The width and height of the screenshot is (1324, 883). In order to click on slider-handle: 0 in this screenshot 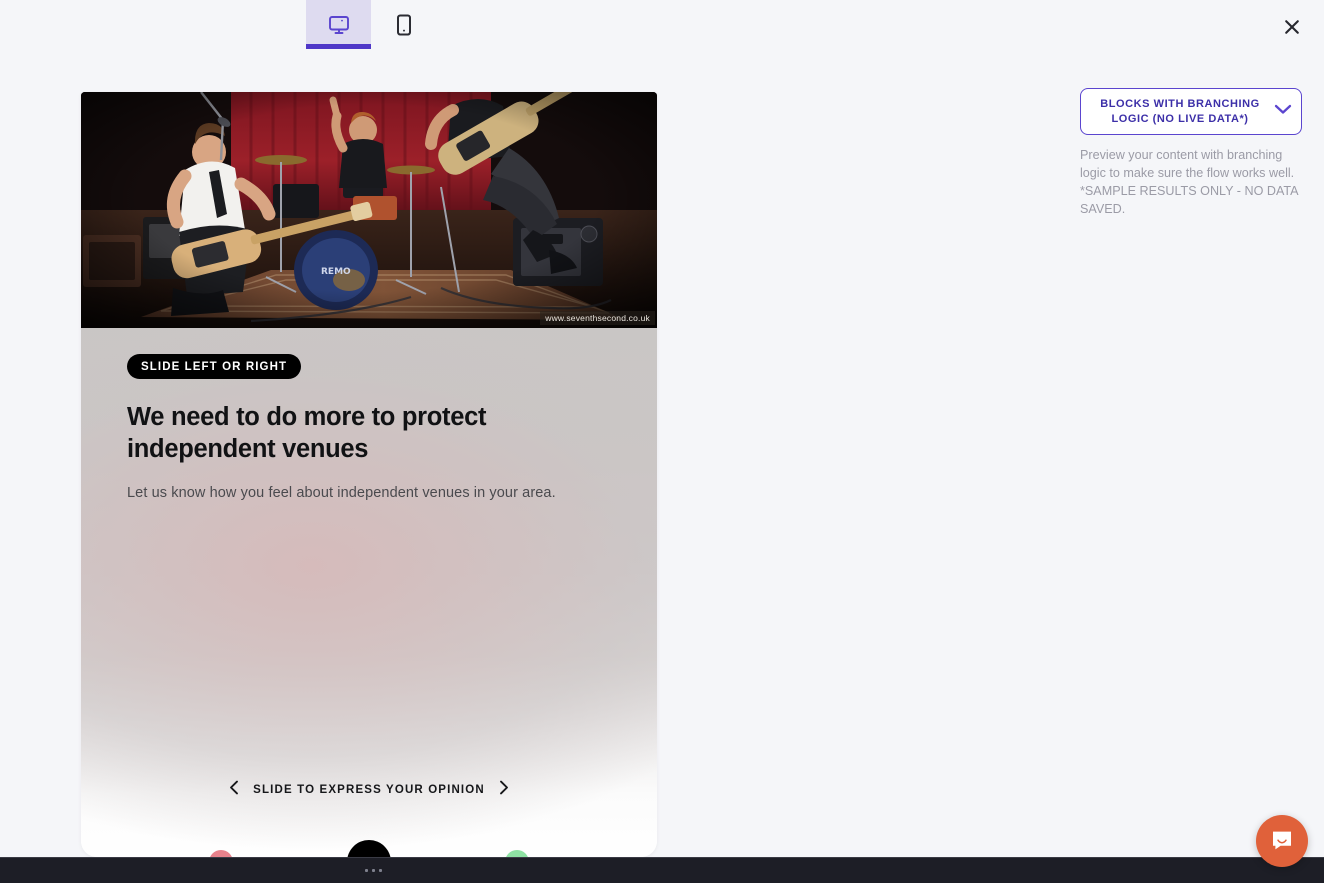, I will do `click(369, 848)`.